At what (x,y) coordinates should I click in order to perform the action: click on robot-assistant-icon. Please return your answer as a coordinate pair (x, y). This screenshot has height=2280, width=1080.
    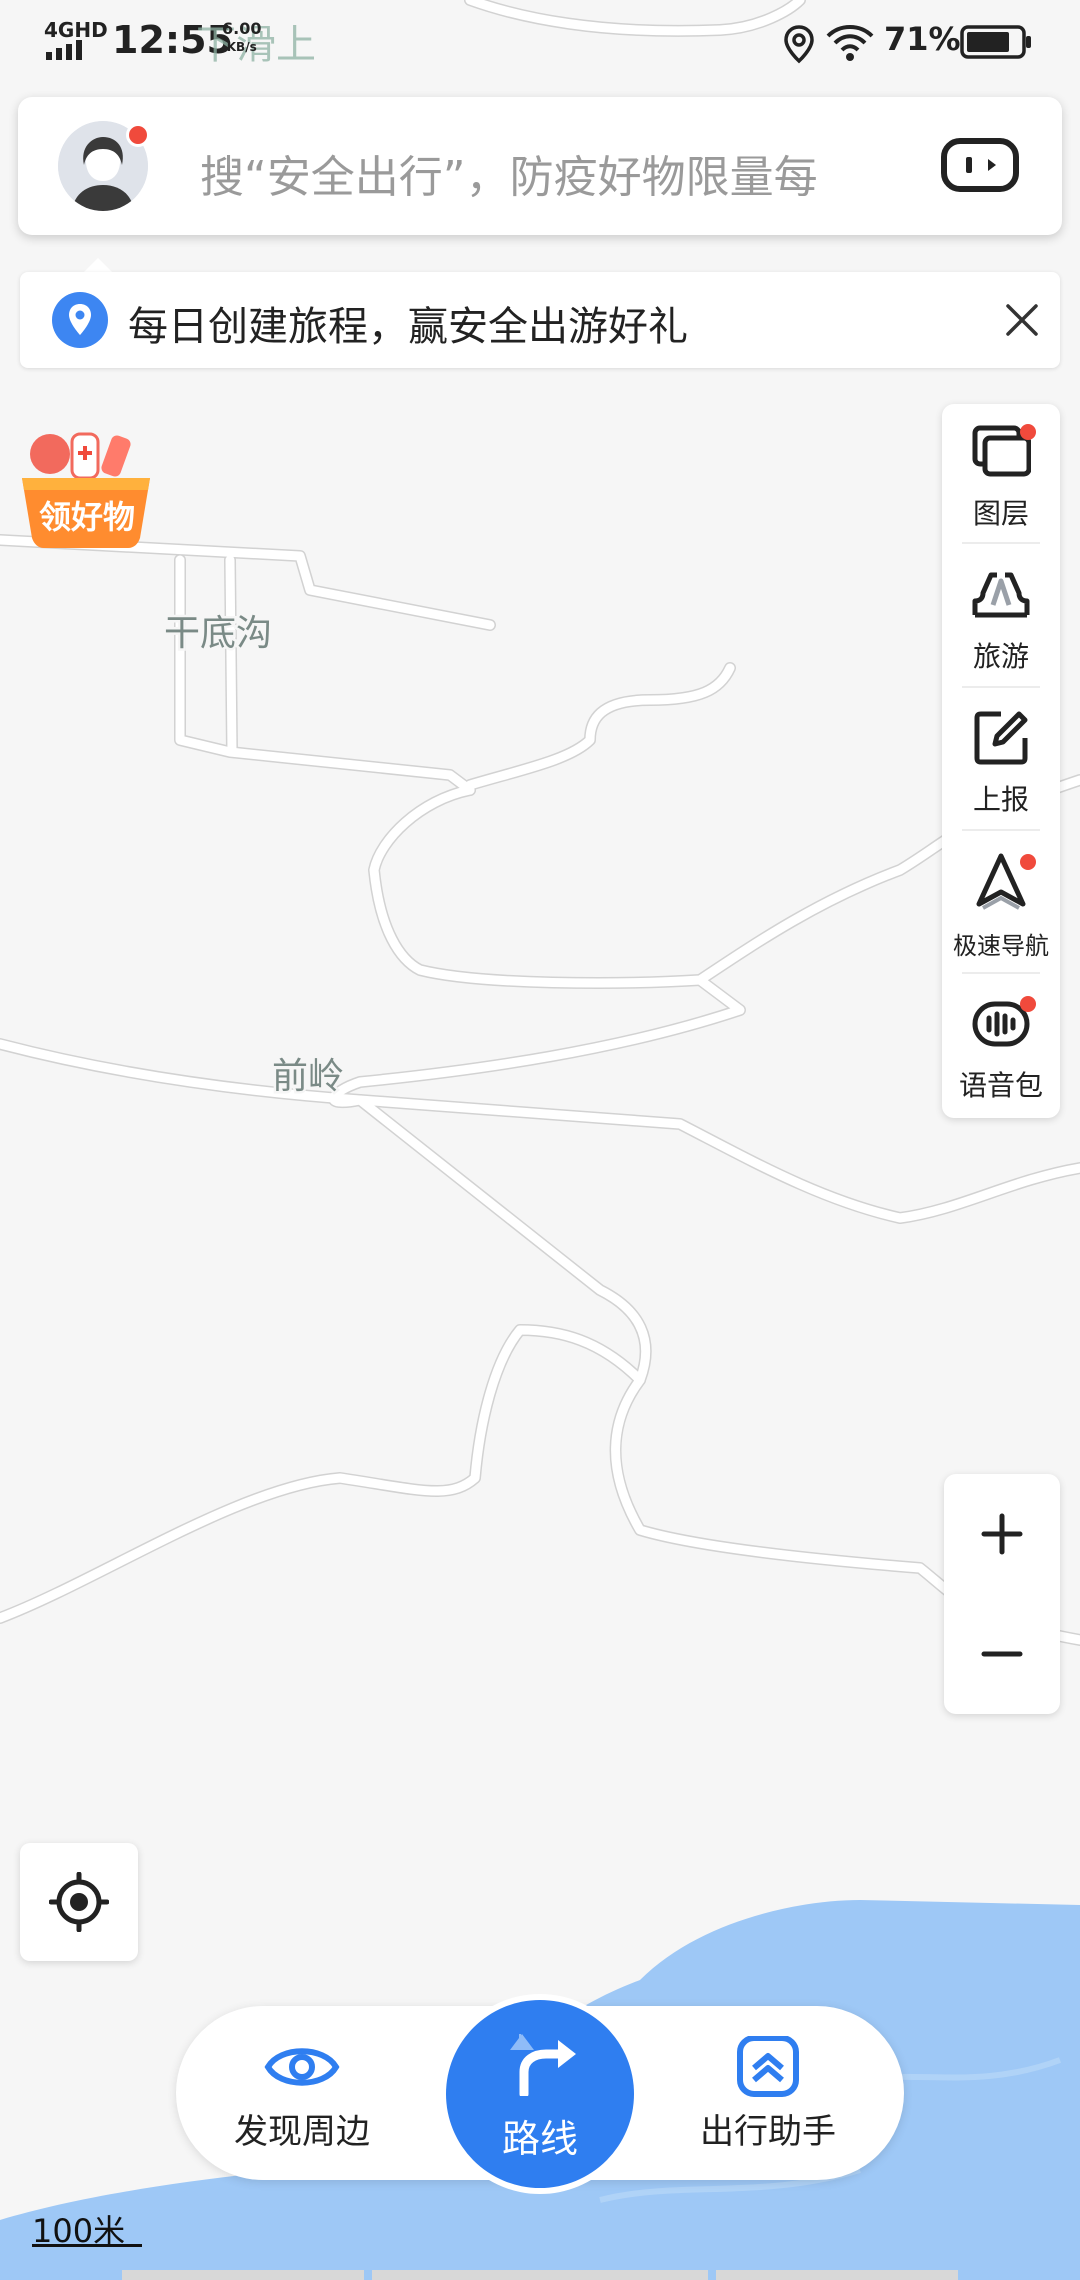
    Looking at the image, I should click on (980, 165).